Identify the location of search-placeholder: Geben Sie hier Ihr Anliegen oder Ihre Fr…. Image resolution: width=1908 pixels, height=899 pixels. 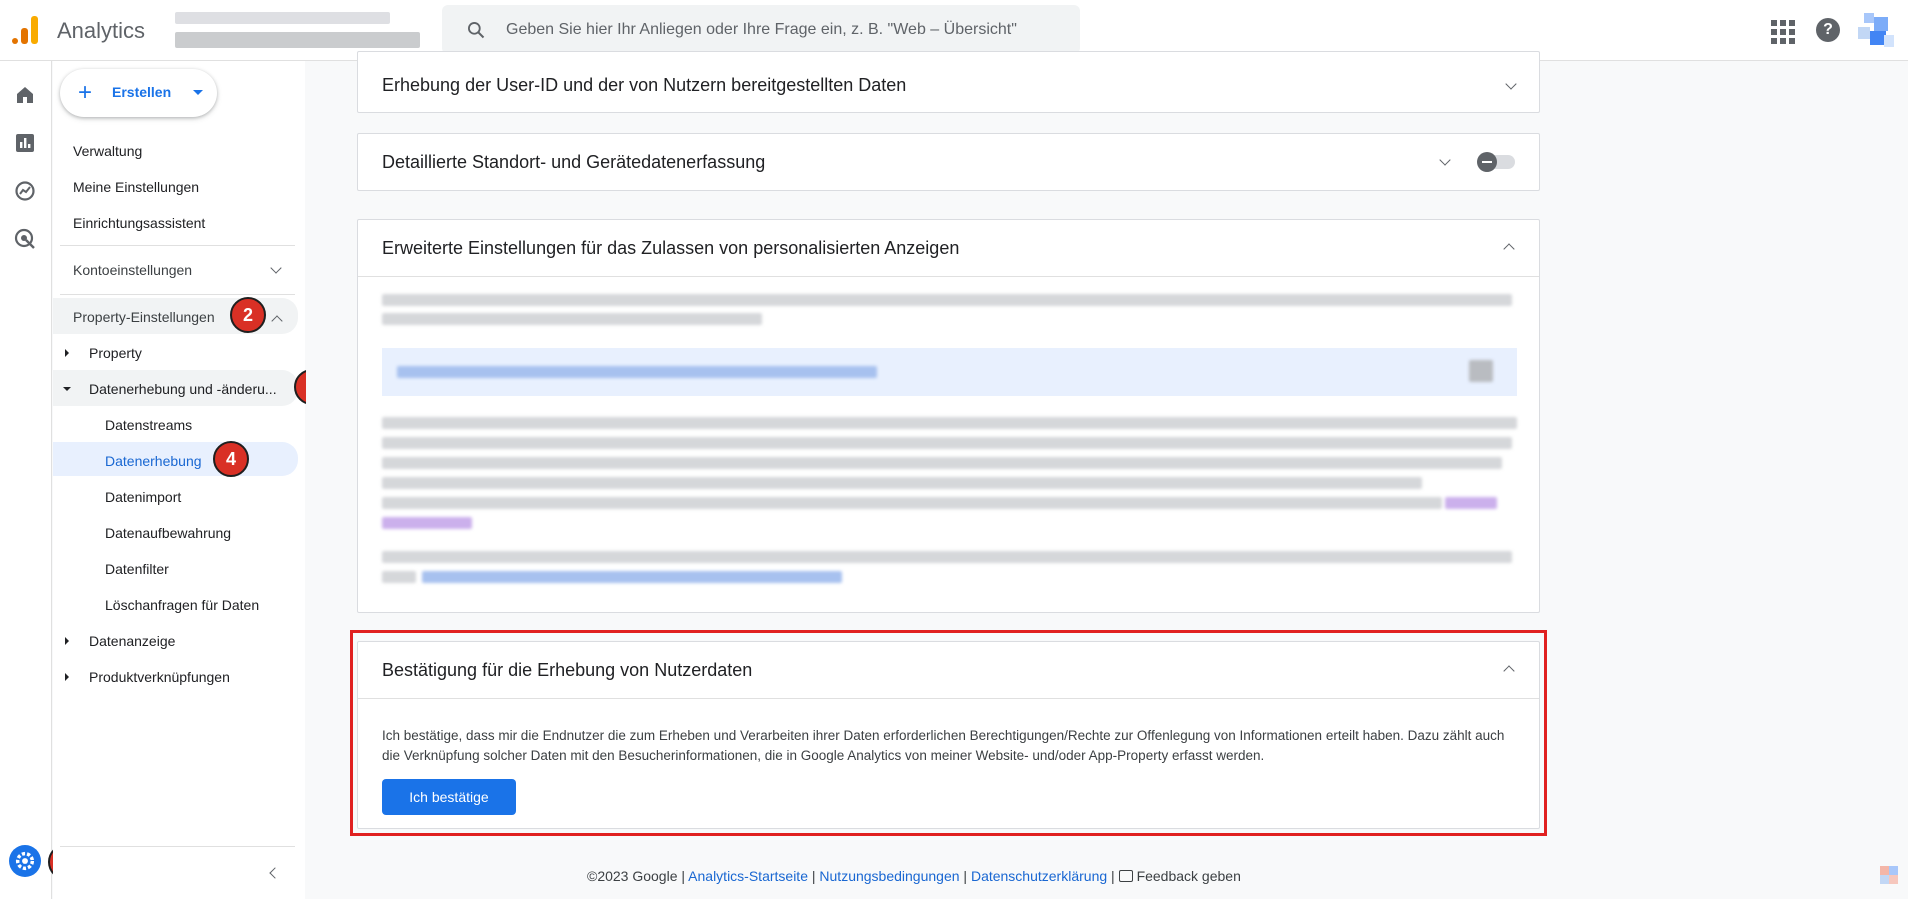
(761, 30).